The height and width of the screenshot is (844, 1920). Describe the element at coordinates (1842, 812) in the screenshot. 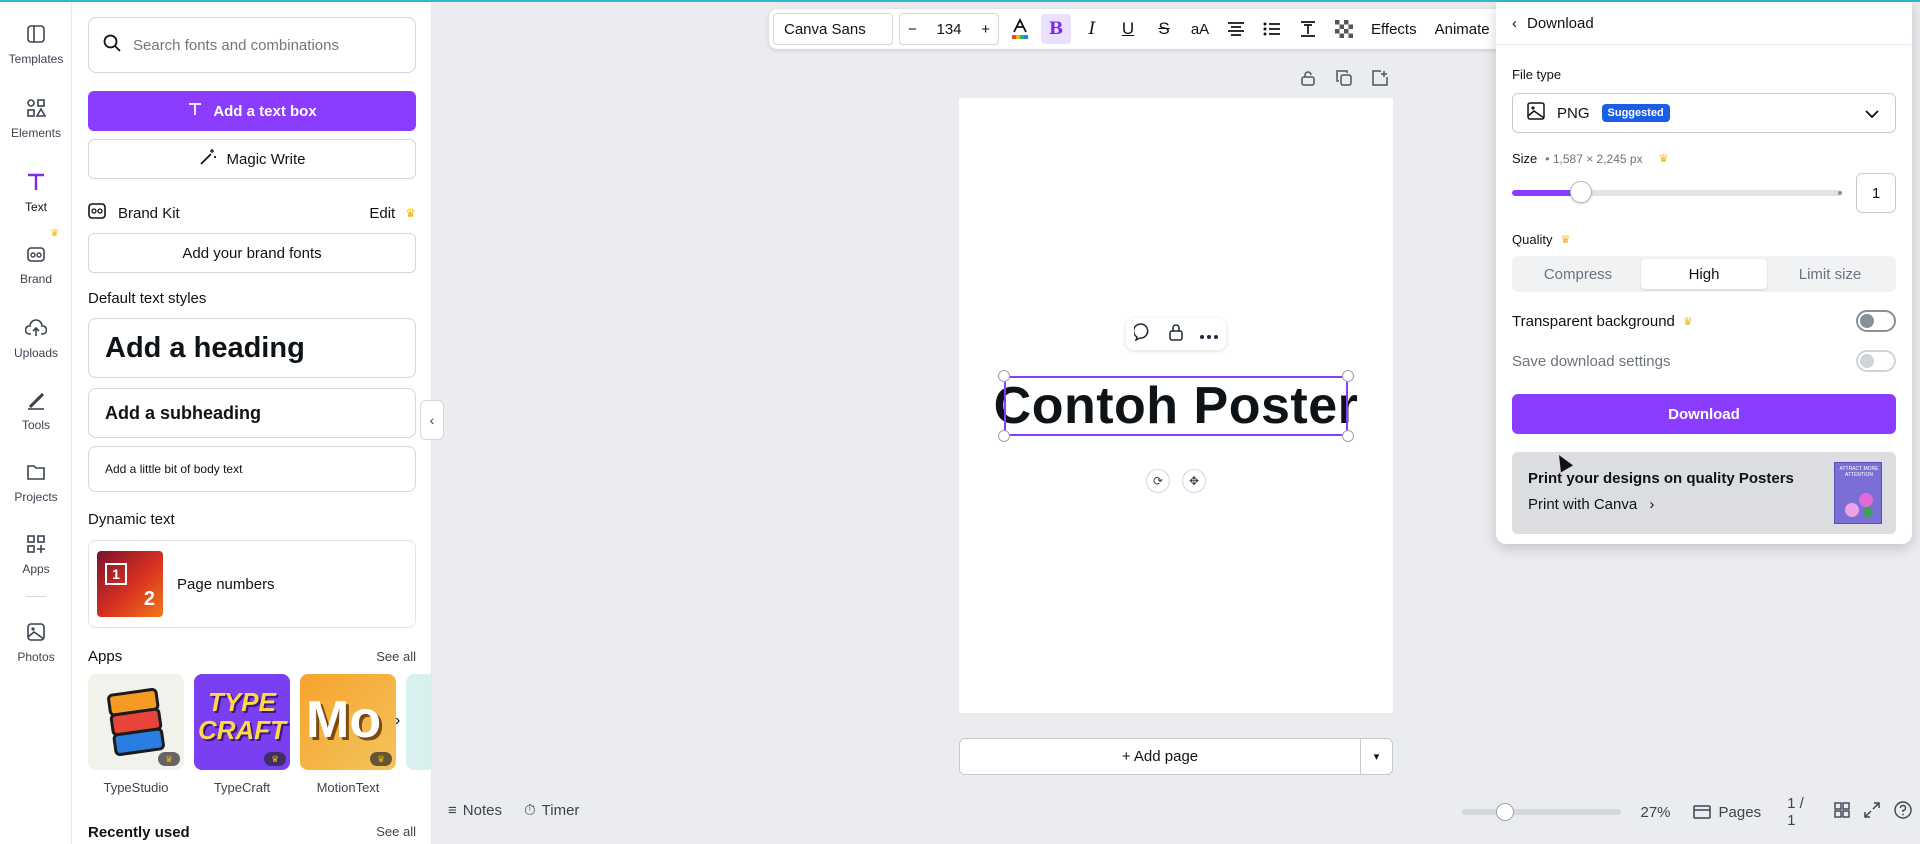

I see `grid-view-icon` at that location.